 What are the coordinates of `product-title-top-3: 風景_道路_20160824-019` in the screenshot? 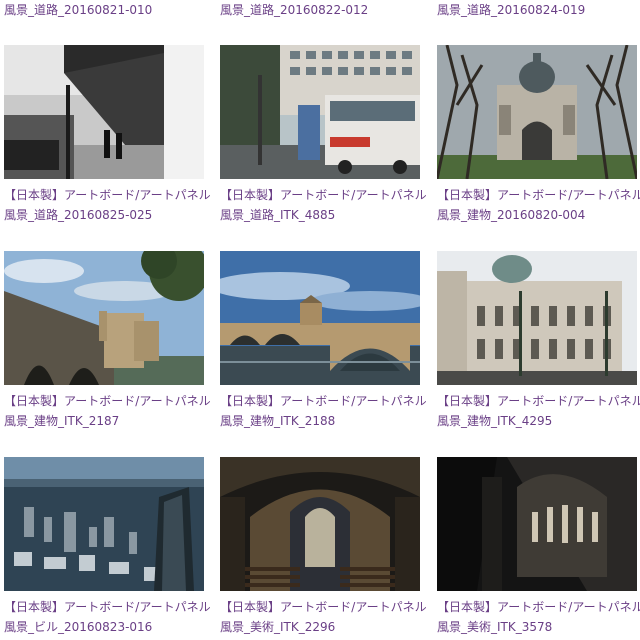 It's located at (511, 10).